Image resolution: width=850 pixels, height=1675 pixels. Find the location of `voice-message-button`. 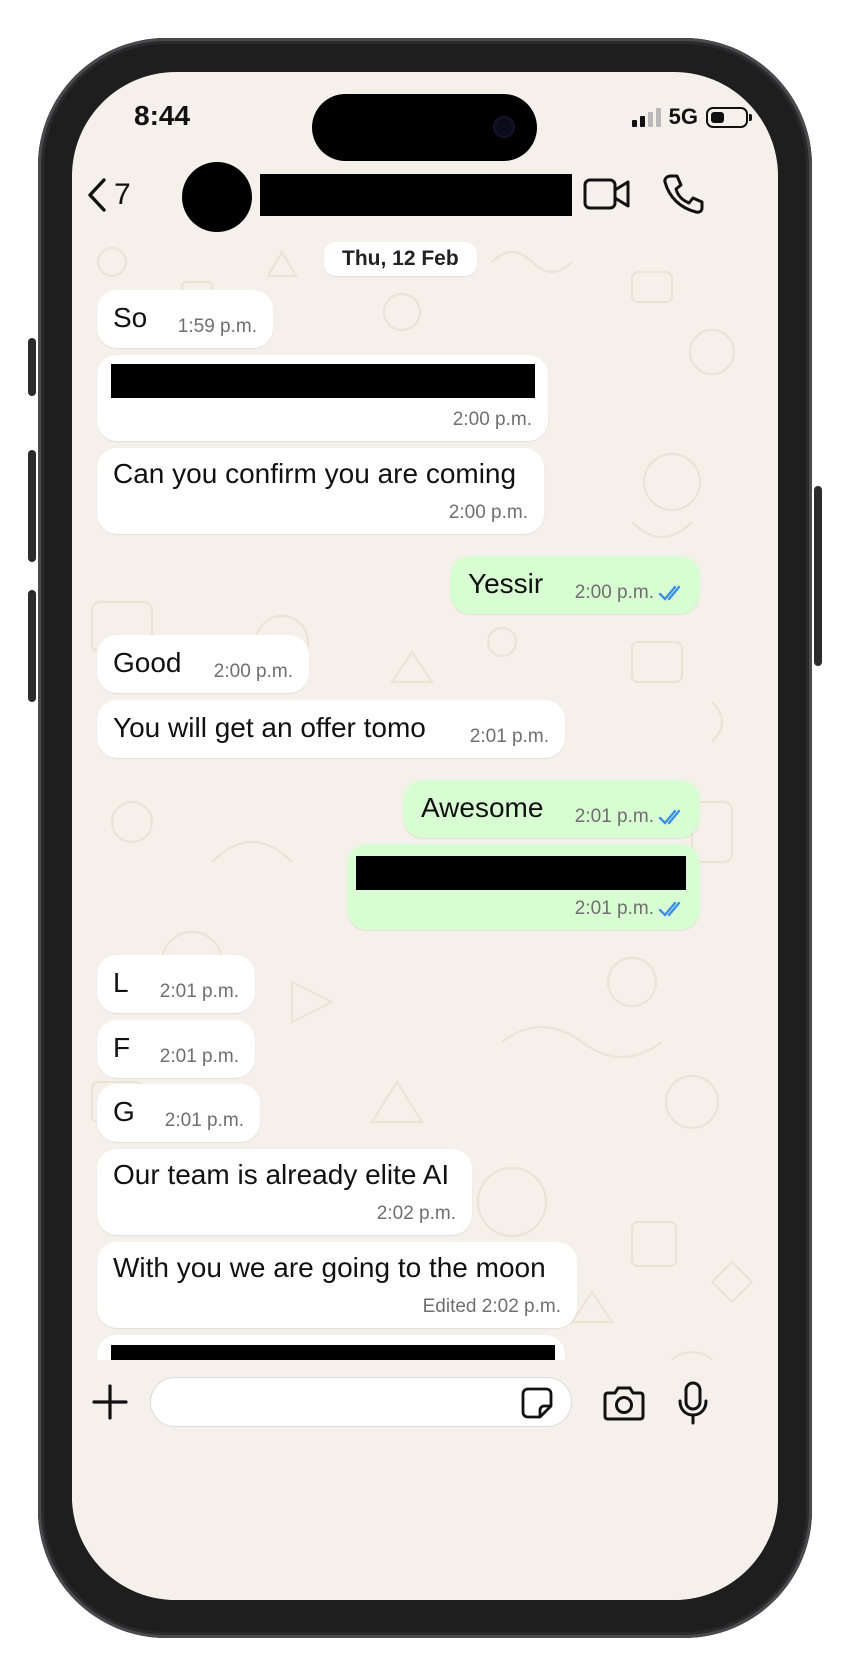

voice-message-button is located at coordinates (693, 1405).